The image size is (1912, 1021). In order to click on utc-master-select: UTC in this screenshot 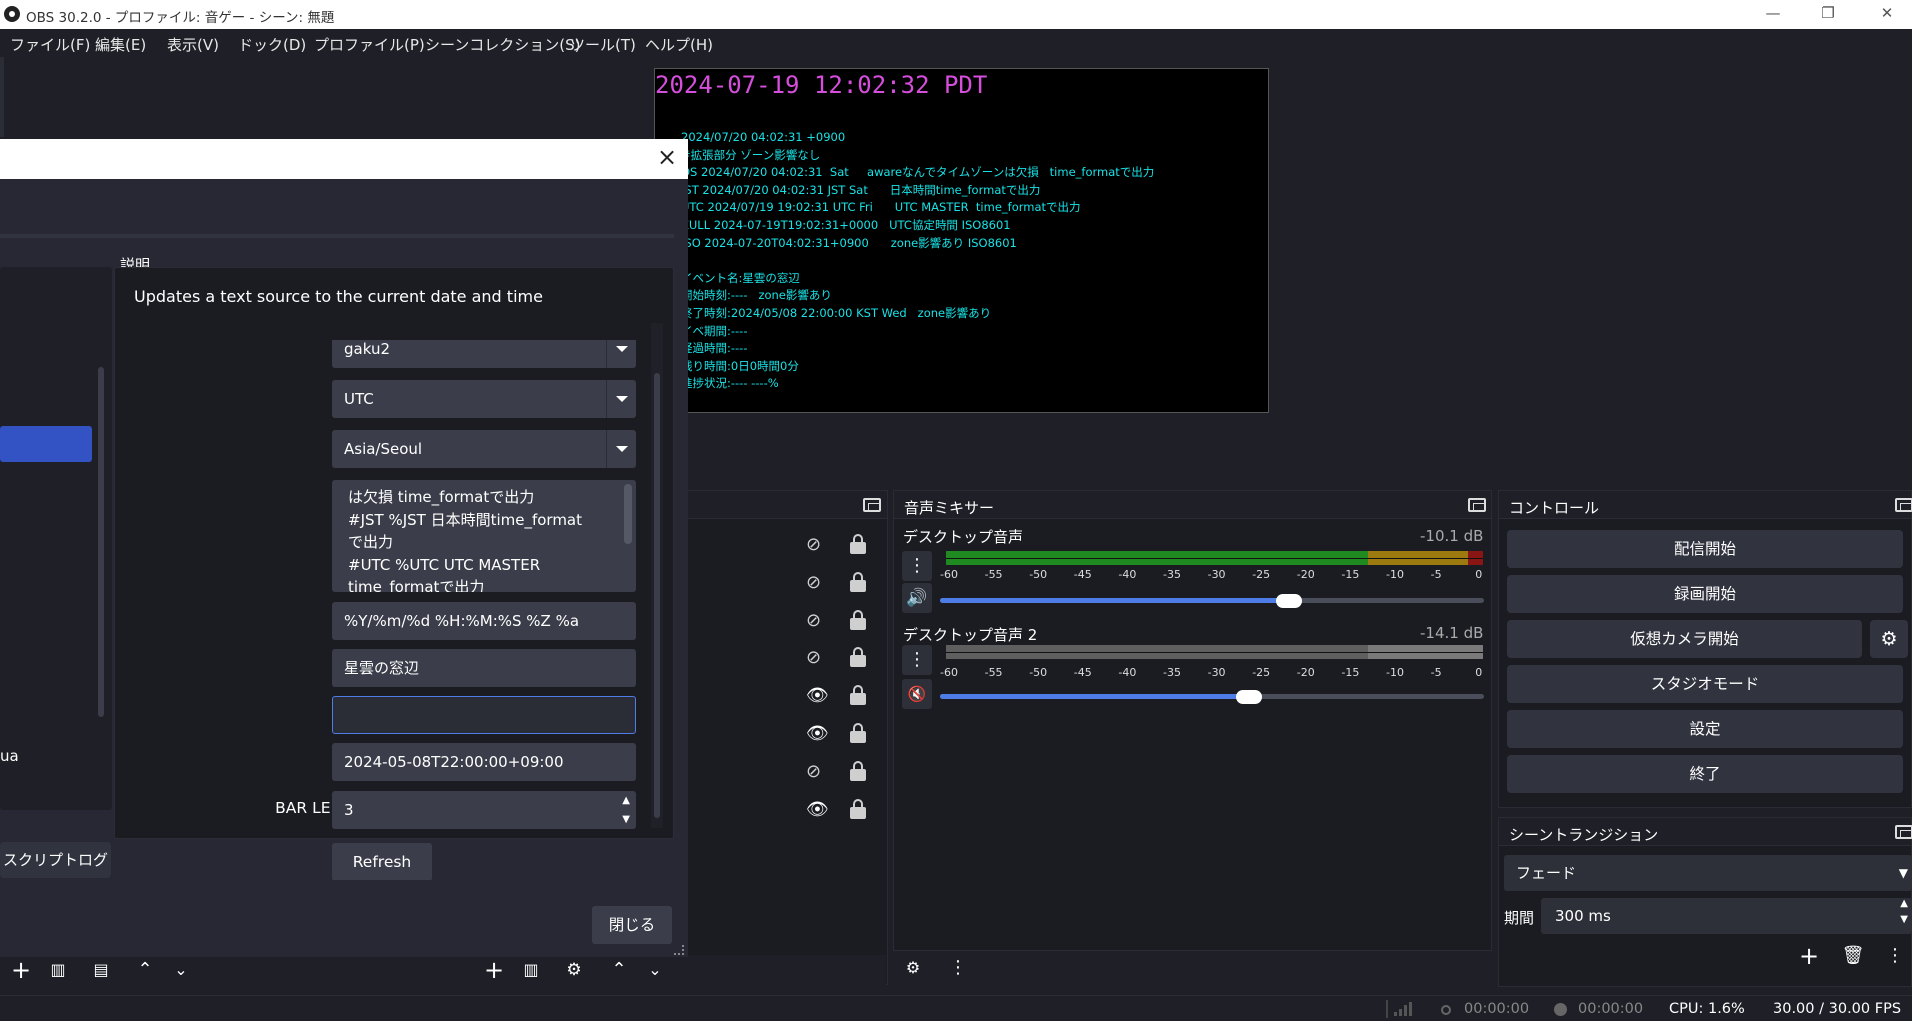, I will do `click(484, 399)`.